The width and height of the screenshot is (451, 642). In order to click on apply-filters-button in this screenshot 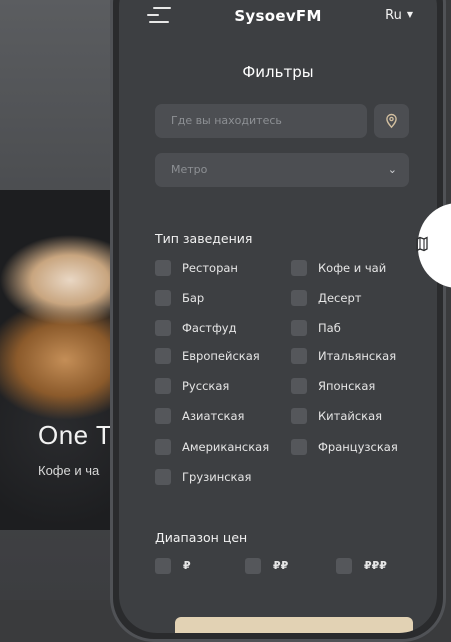, I will do `click(294, 625)`.